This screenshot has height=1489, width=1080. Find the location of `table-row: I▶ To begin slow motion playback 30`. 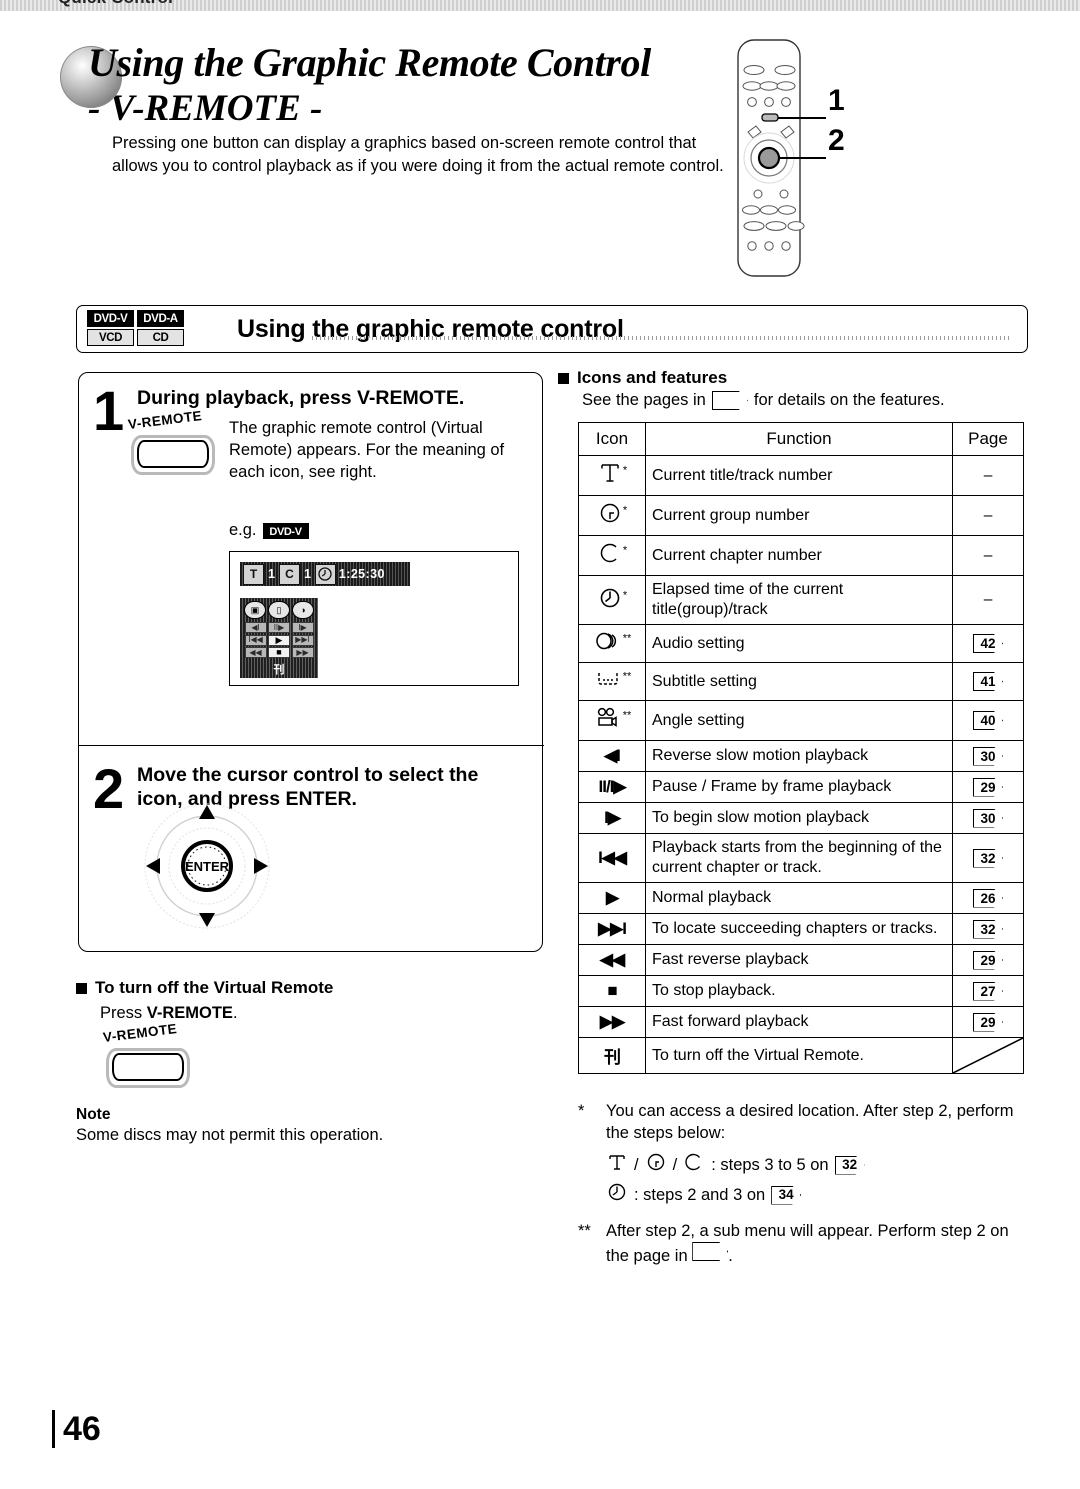

table-row: I▶ To begin slow motion playback 30 is located at coordinates (801, 818).